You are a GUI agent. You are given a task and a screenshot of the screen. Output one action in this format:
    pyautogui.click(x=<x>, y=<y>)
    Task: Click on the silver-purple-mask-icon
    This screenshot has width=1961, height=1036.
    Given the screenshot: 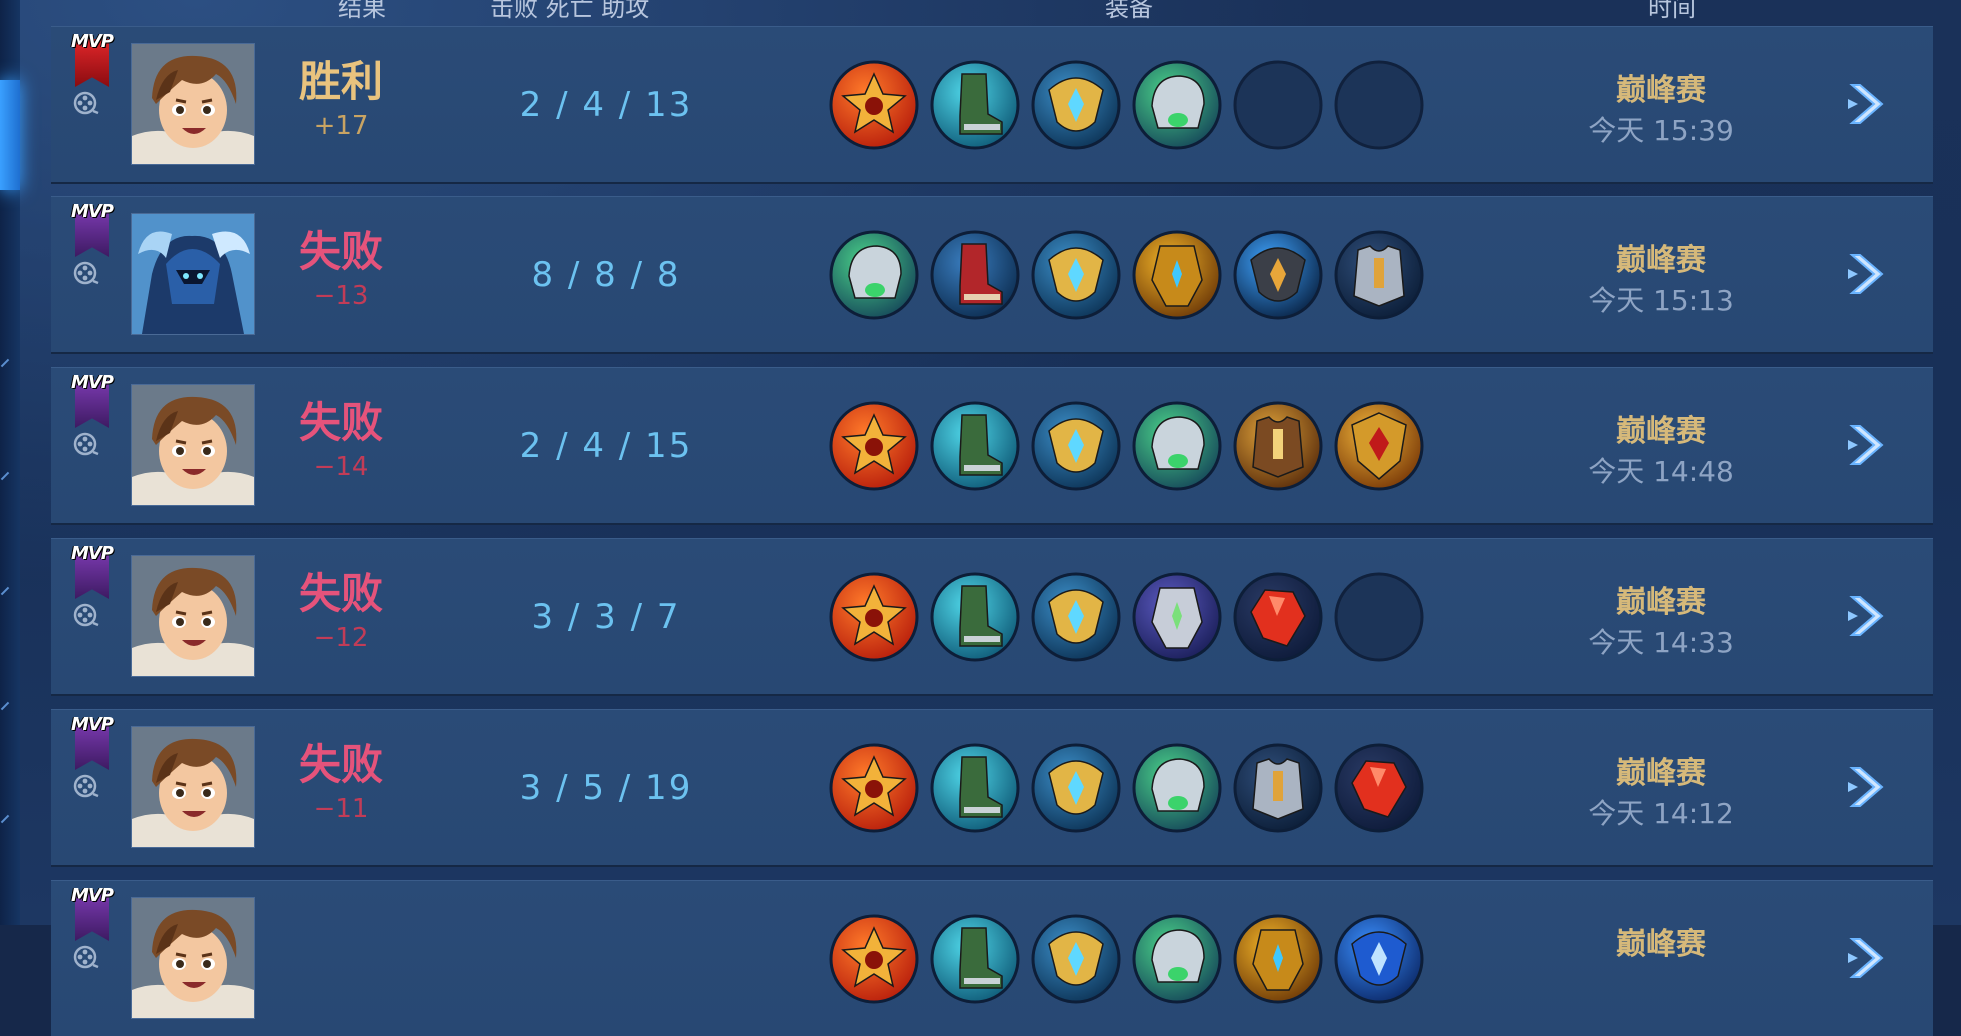 What is the action you would take?
    pyautogui.click(x=1177, y=617)
    